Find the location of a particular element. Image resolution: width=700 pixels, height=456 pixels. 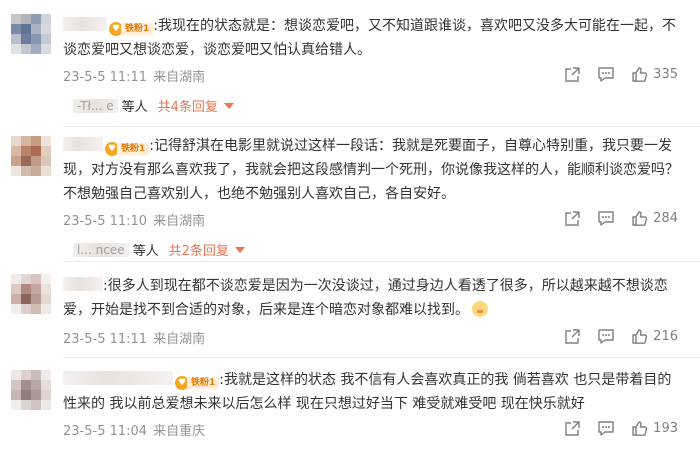

comment-date: 23-5-5 11:04 is located at coordinates (105, 431).